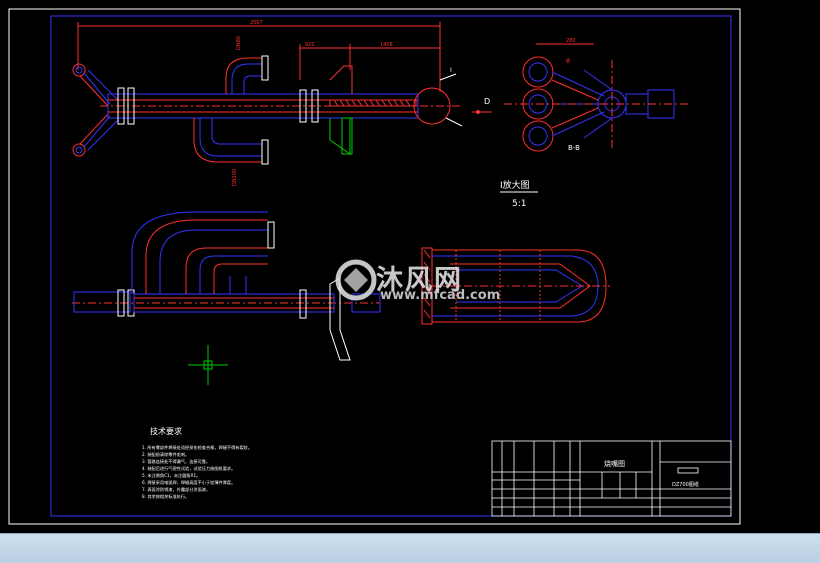 This screenshot has width=820, height=563. Describe the element at coordinates (165, 454) in the screenshot. I see `tech-req-item: 2. 装配前清除零件毛刺。` at that location.